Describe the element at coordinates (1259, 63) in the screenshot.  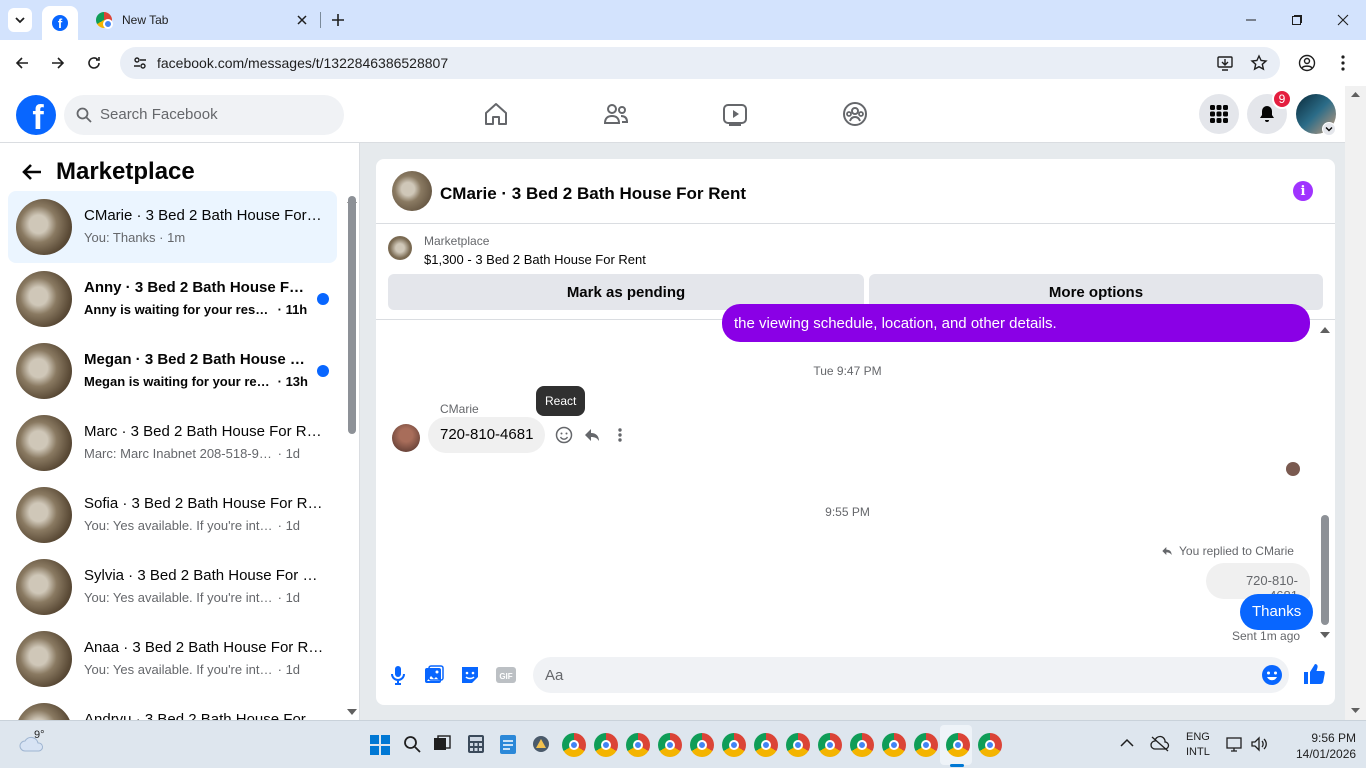
I see `bookmark-star-icon` at that location.